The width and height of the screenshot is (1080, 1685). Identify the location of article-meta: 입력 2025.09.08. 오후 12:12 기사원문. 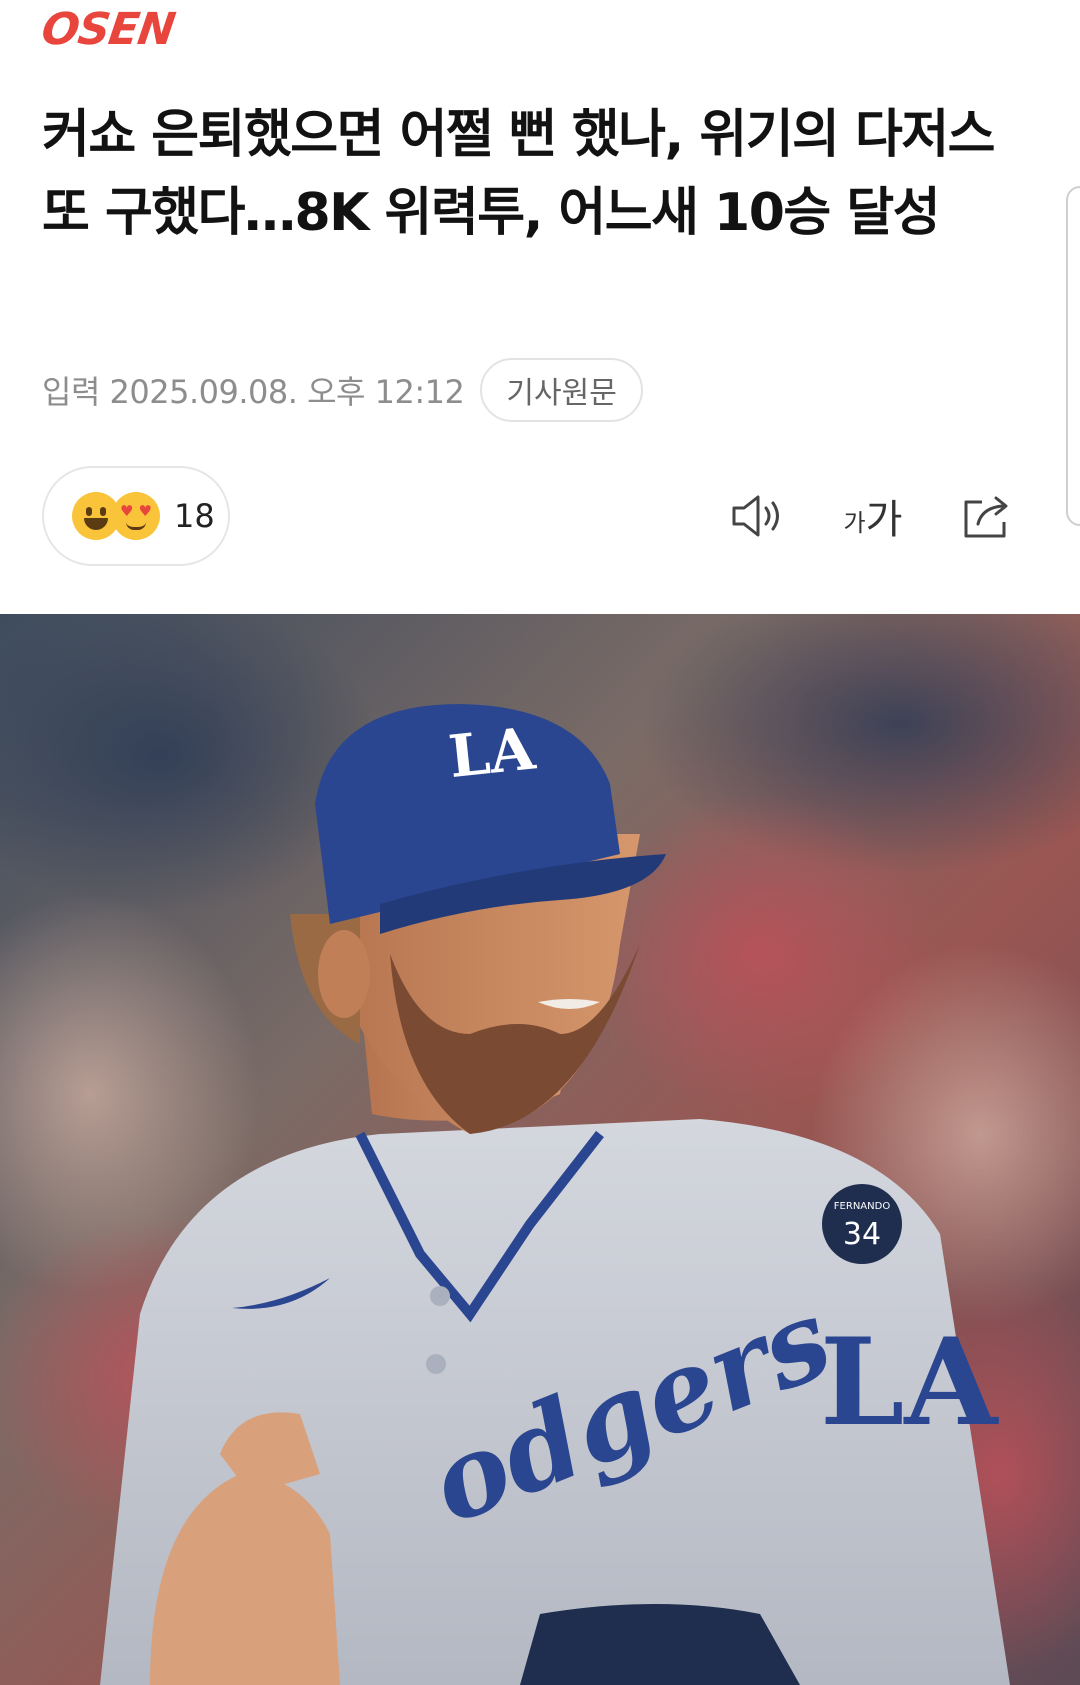
(342, 390).